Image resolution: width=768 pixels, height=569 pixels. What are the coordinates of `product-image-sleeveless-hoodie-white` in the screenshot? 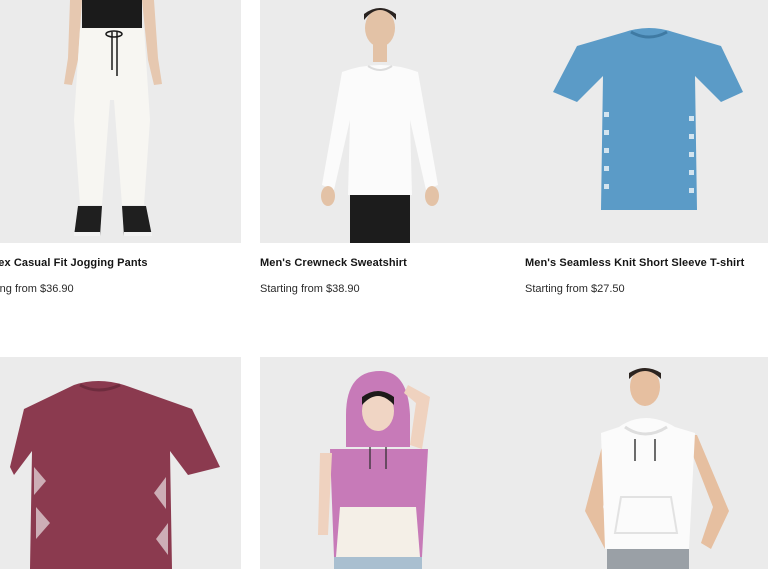 It's located at (646, 463).